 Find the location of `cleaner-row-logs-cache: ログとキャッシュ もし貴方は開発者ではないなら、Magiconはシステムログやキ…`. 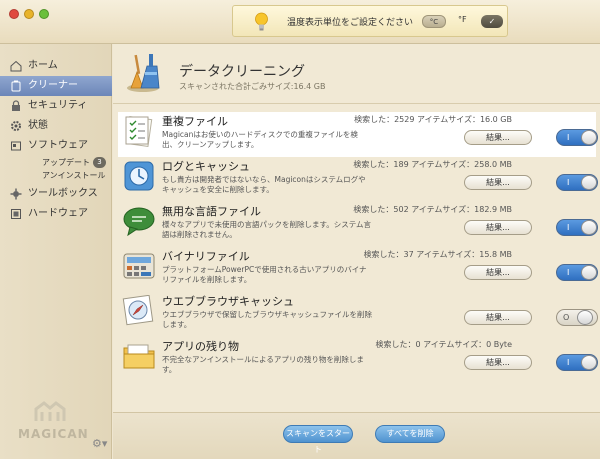

cleaner-row-logs-cache: ログとキャッシュ もし貴方は開発者ではないなら、Magiconはシステムログやキ… is located at coordinates (358, 179).